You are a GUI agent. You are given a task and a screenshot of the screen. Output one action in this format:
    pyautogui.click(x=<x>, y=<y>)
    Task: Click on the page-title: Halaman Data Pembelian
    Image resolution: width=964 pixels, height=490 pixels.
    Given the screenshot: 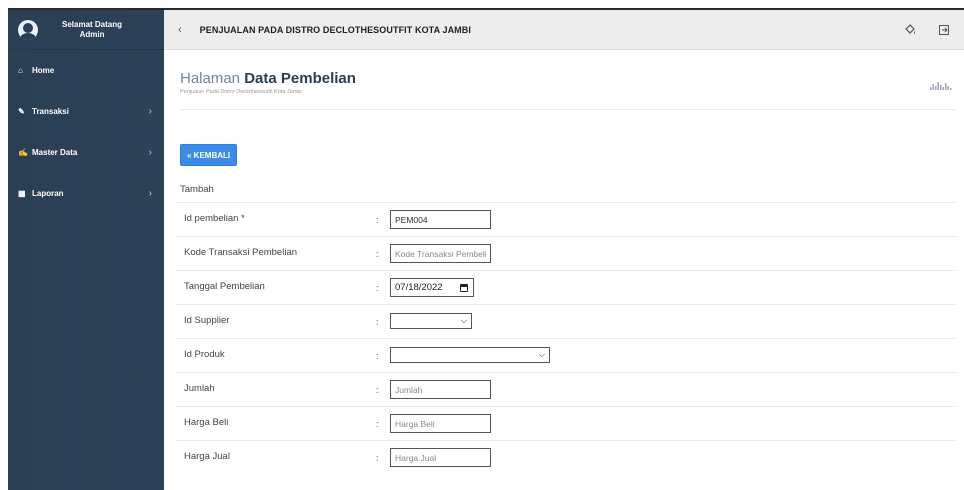 What is the action you would take?
    pyautogui.click(x=568, y=78)
    